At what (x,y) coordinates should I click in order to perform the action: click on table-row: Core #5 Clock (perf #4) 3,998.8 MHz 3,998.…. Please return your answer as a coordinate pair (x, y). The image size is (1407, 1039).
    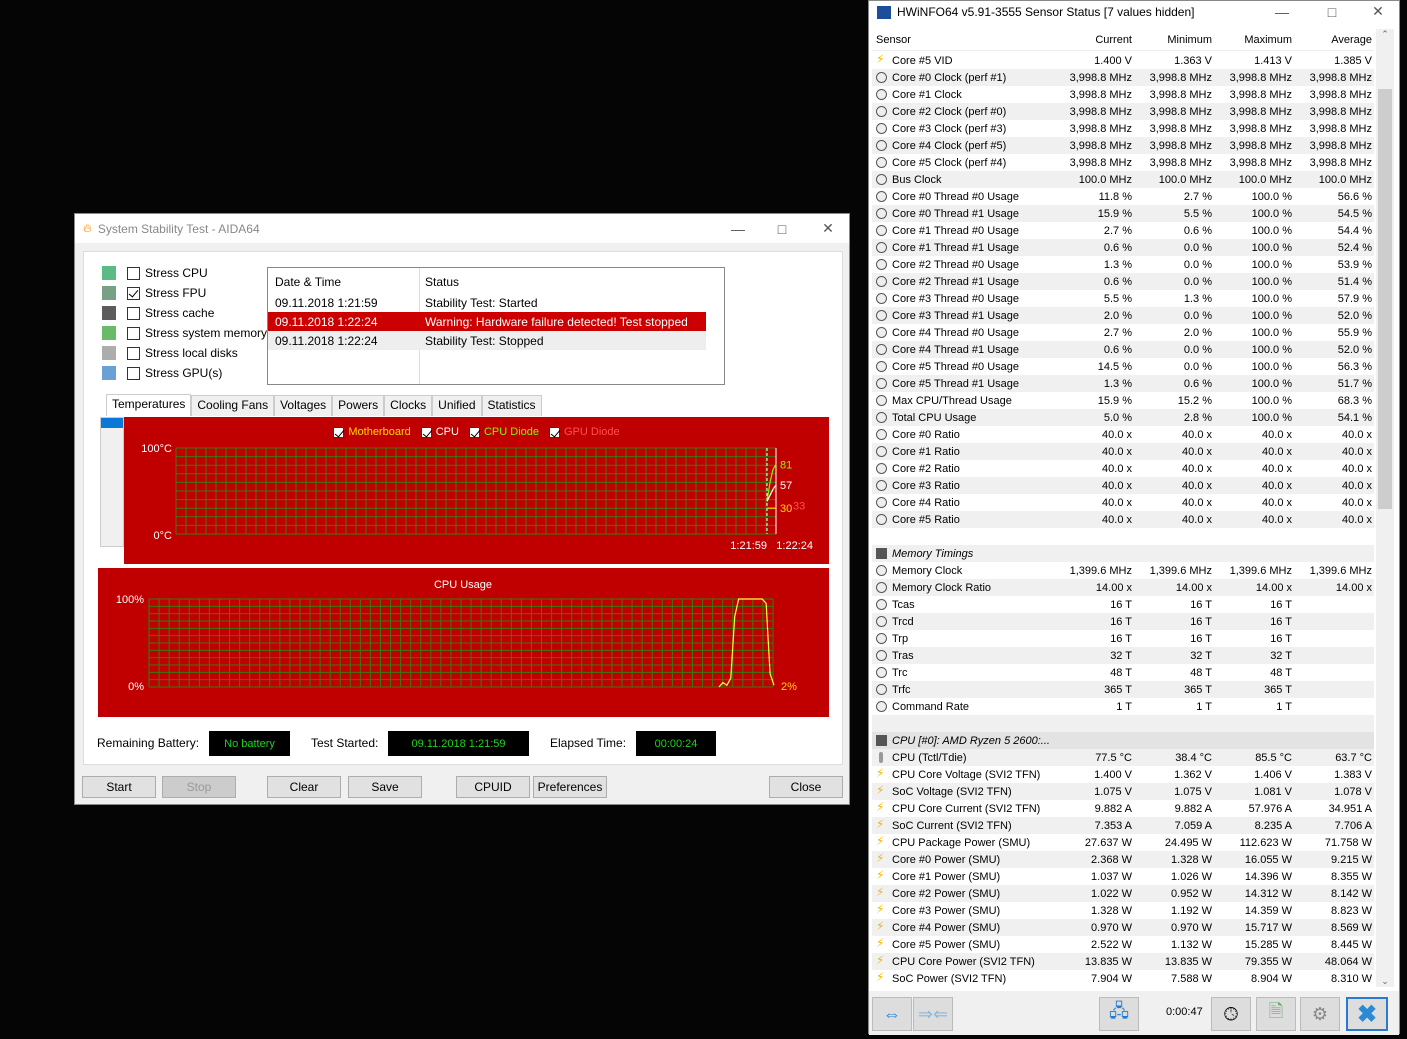
    Looking at the image, I should click on (1123, 162).